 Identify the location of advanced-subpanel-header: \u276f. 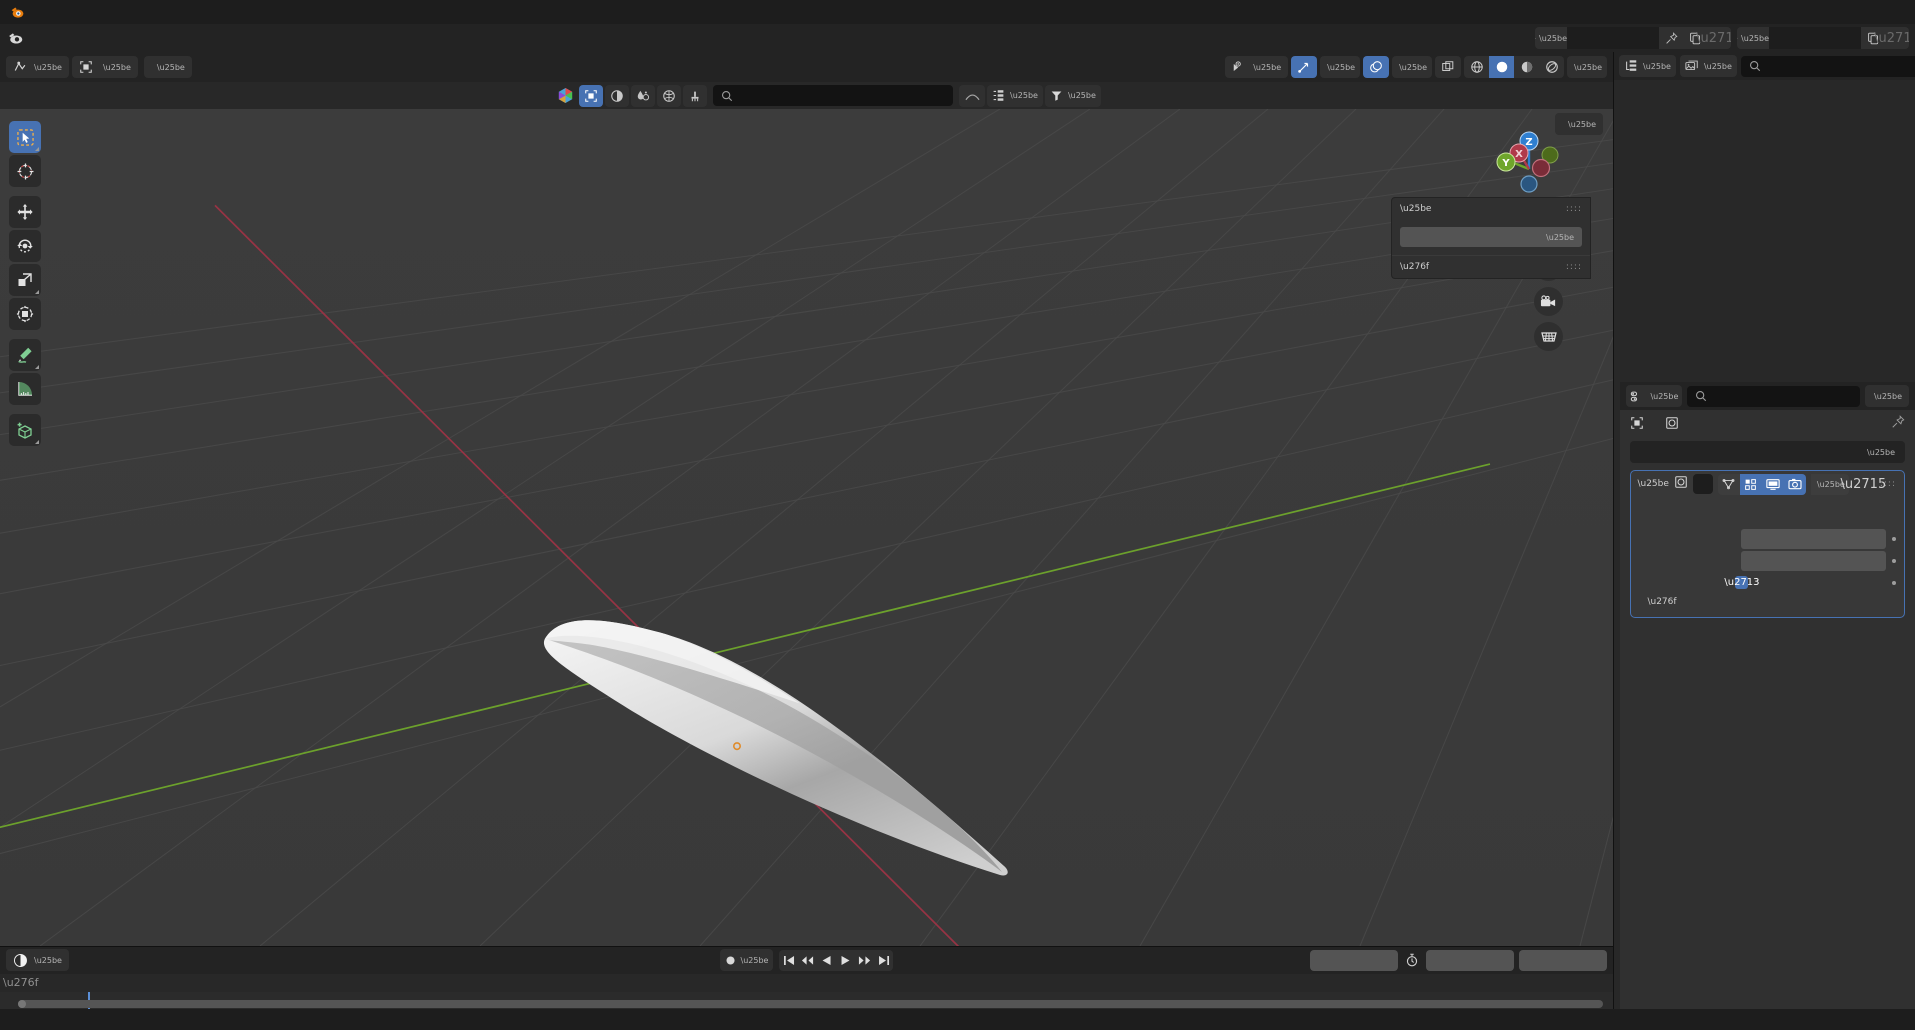
(1771, 602).